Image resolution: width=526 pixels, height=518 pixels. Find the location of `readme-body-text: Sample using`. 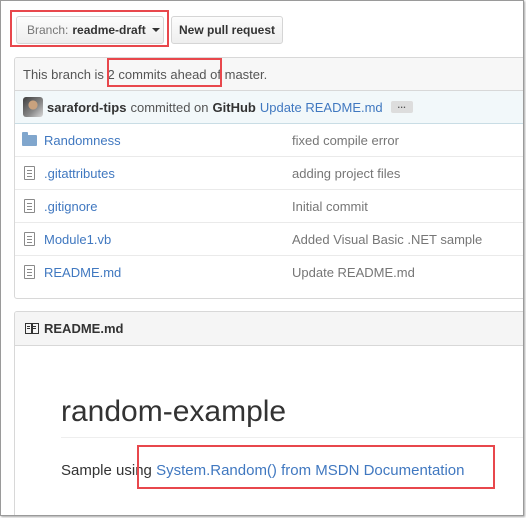

readme-body-text: Sample using is located at coordinates (106, 470).